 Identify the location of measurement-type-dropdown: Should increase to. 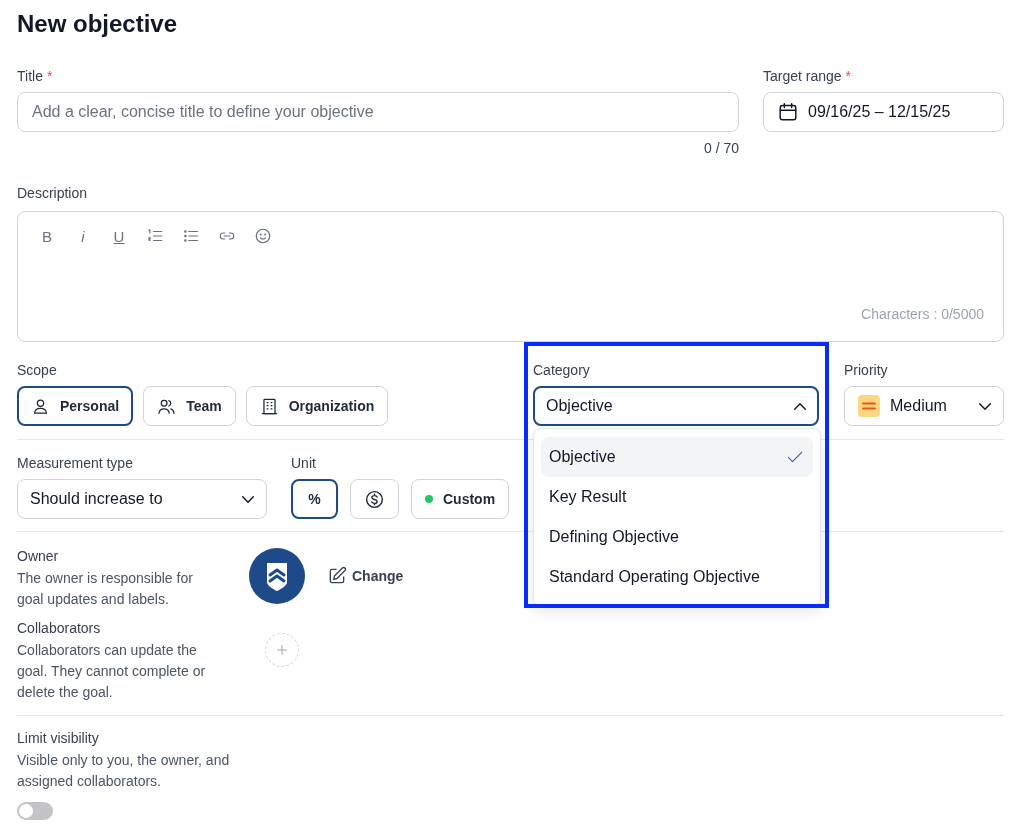
(142, 499).